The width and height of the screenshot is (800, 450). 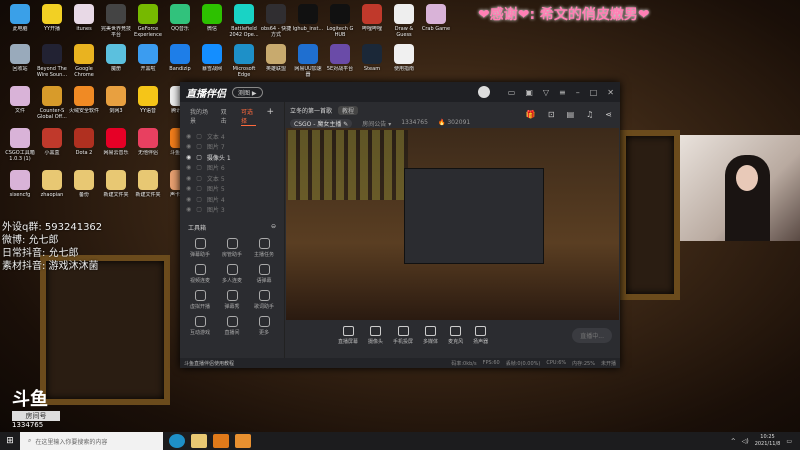 I want to click on desktop-icon: Google Chrome, so click(x=84, y=61).